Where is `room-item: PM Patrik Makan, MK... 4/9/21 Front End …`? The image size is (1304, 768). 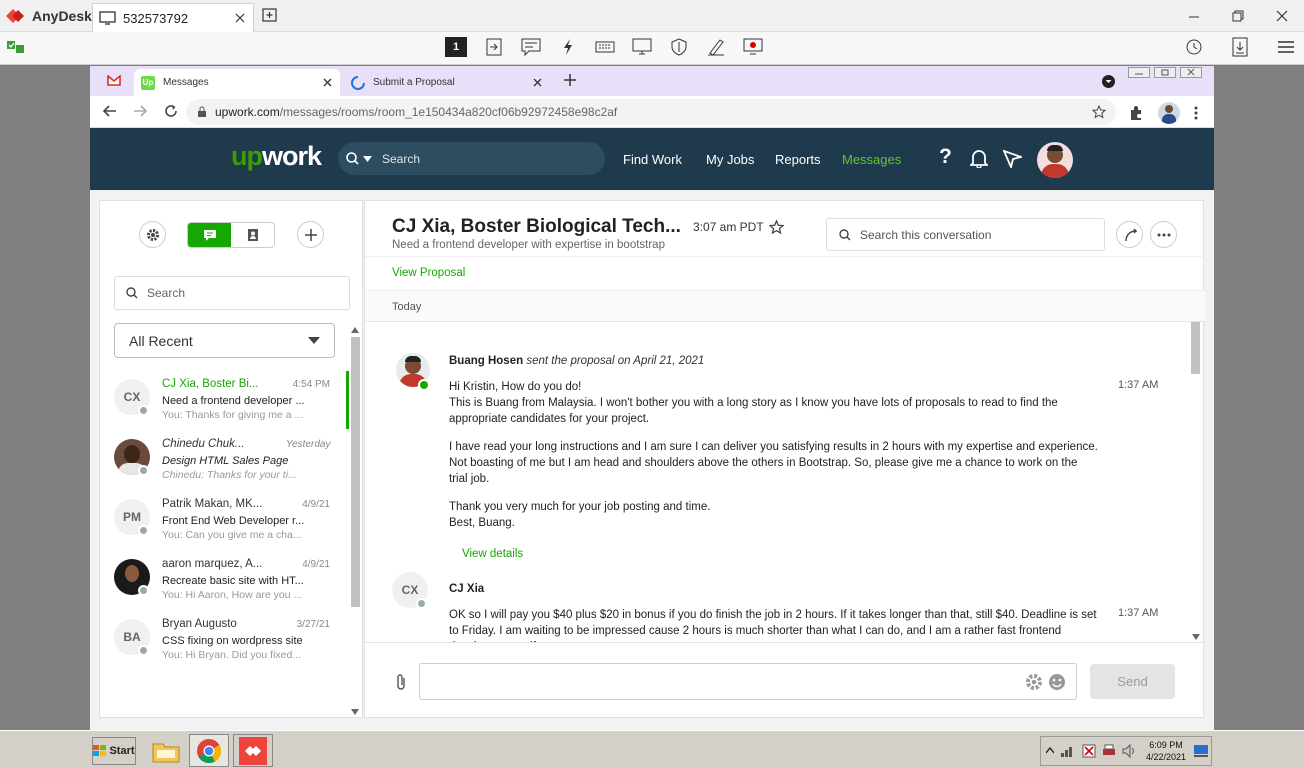
room-item: PM Patrik Makan, MK... 4/9/21 Front End … is located at coordinates (225, 523).